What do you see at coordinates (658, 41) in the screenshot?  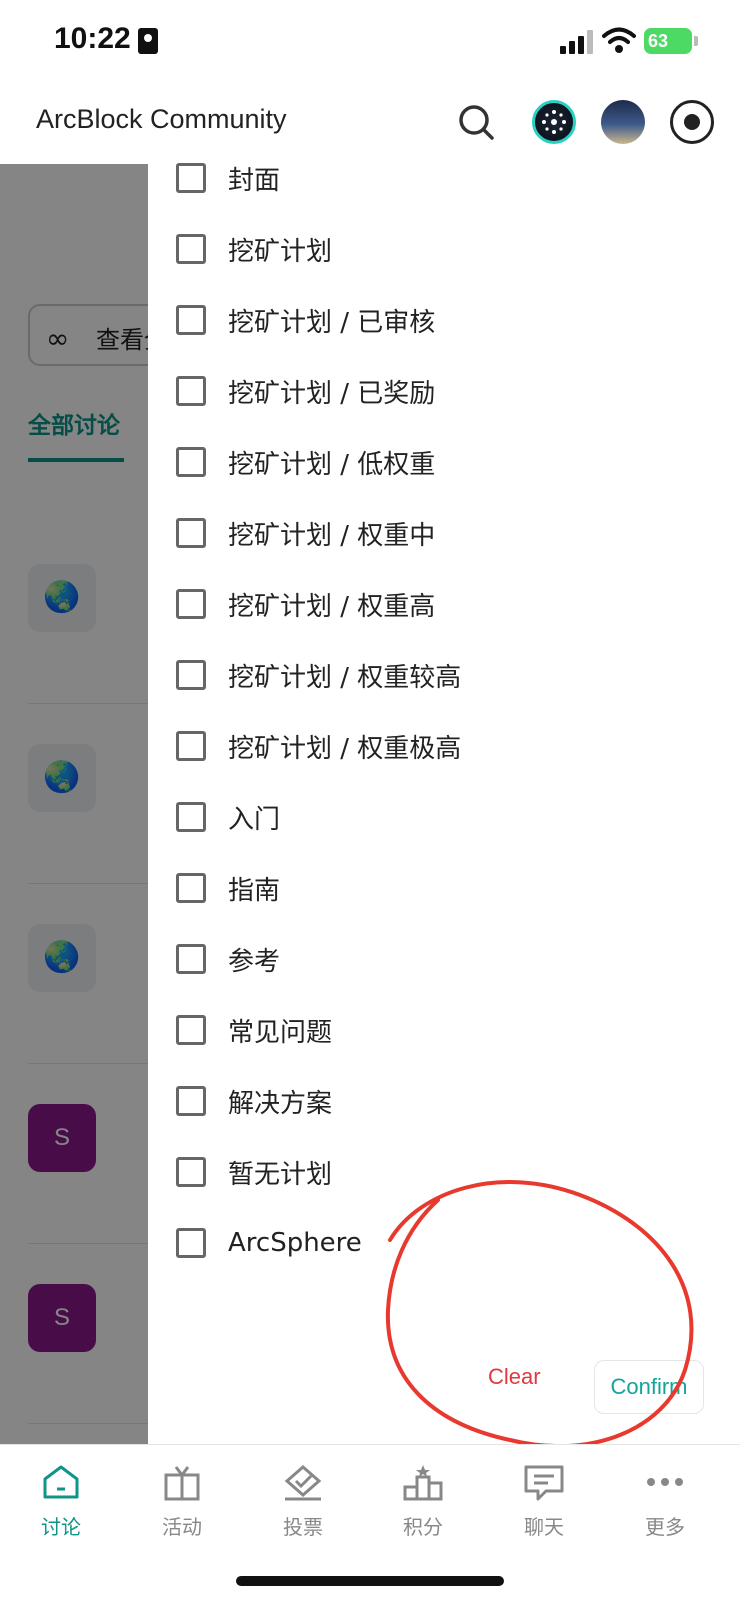 I see `battery-level: 63` at bounding box center [658, 41].